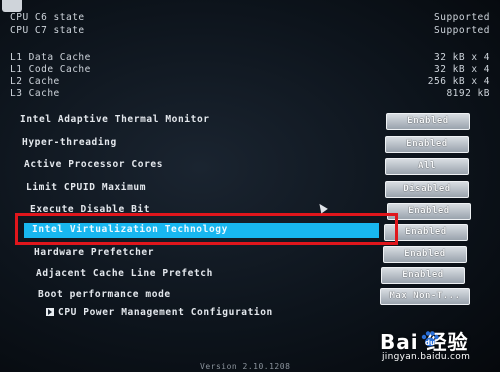 This screenshot has width=500, height=372. Describe the element at coordinates (428, 121) in the screenshot. I see `thermal-monitor-option-button: Enabled` at that location.